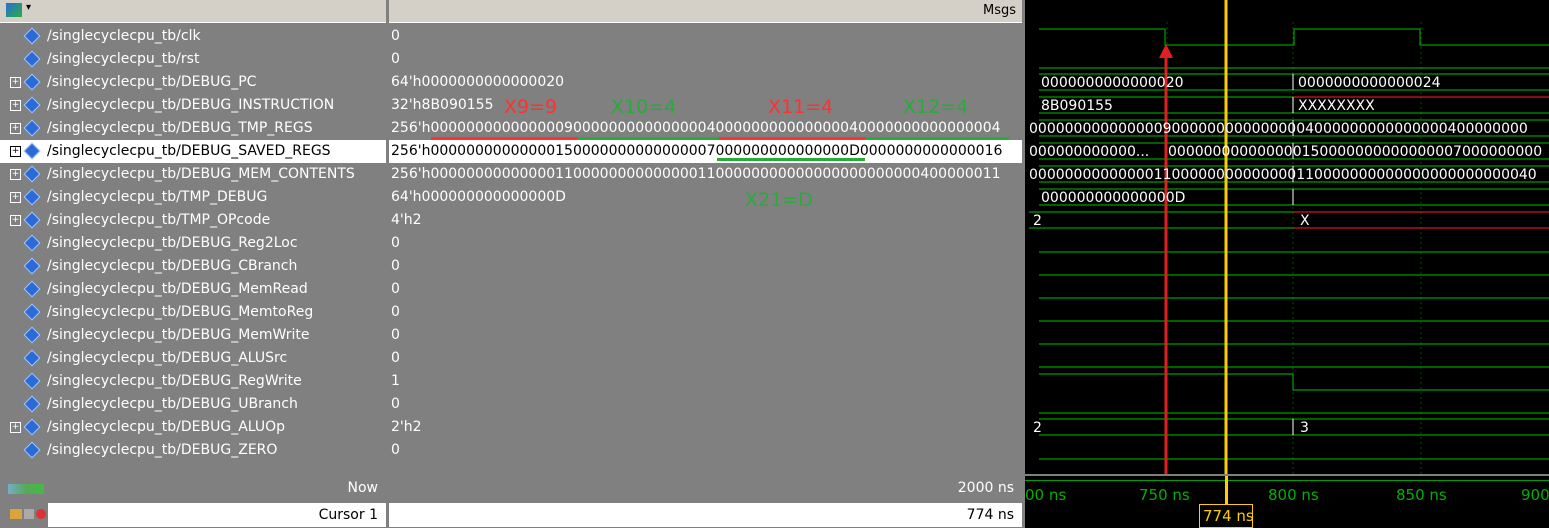 Image resolution: width=1549 pixels, height=528 pixels. What do you see at coordinates (189, 151) in the screenshot?
I see `signal-name: /singlecyclecpu_tb/DEBUG_SAVED_REGS` at bounding box center [189, 151].